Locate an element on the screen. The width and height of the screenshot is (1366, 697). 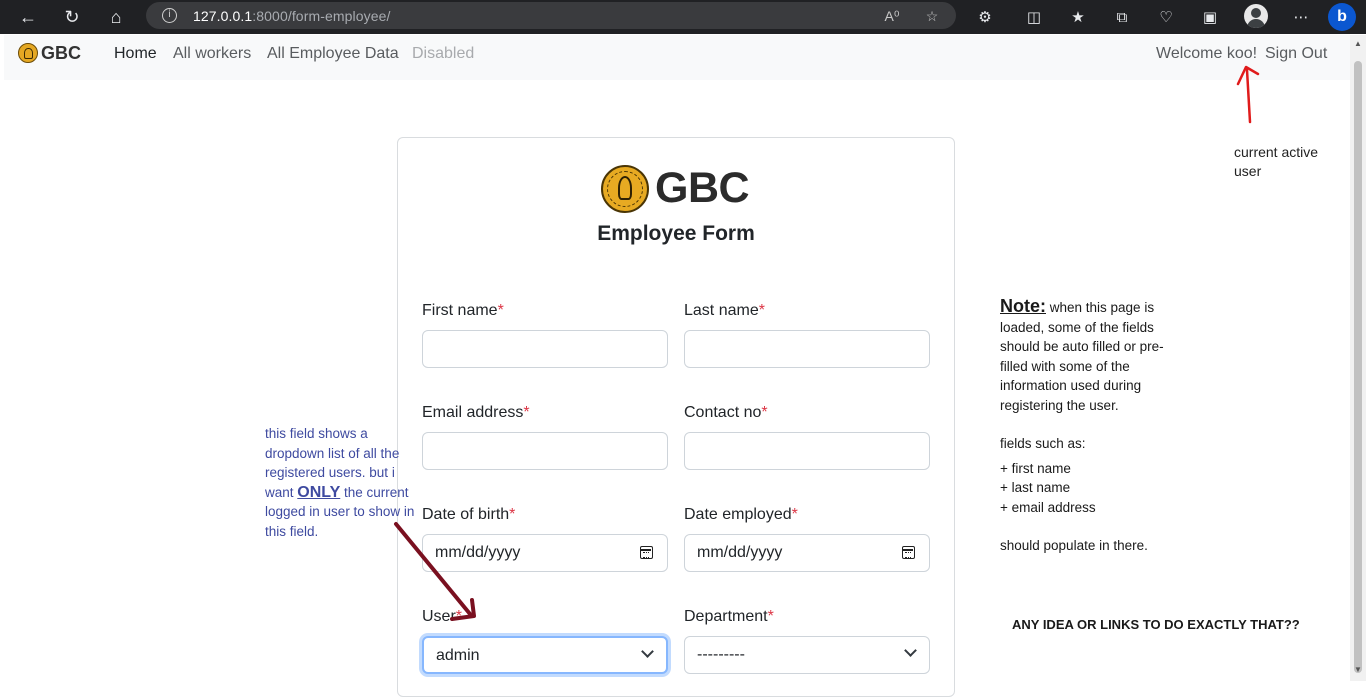
page-scrollbar: ▲ ▼ is located at coordinates (1358, 358).